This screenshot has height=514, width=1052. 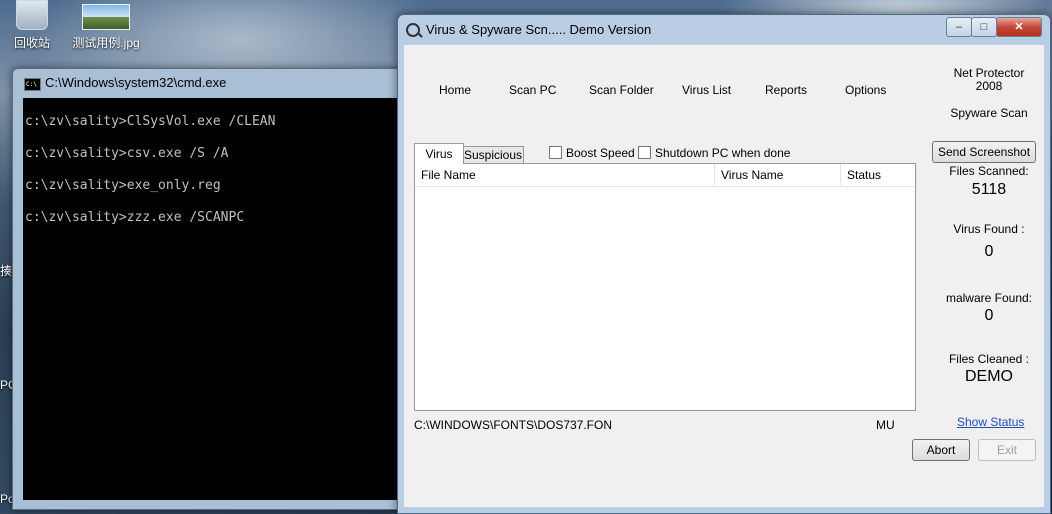 I want to click on send-screenshot-button: Send Screenshot, so click(x=984, y=152).